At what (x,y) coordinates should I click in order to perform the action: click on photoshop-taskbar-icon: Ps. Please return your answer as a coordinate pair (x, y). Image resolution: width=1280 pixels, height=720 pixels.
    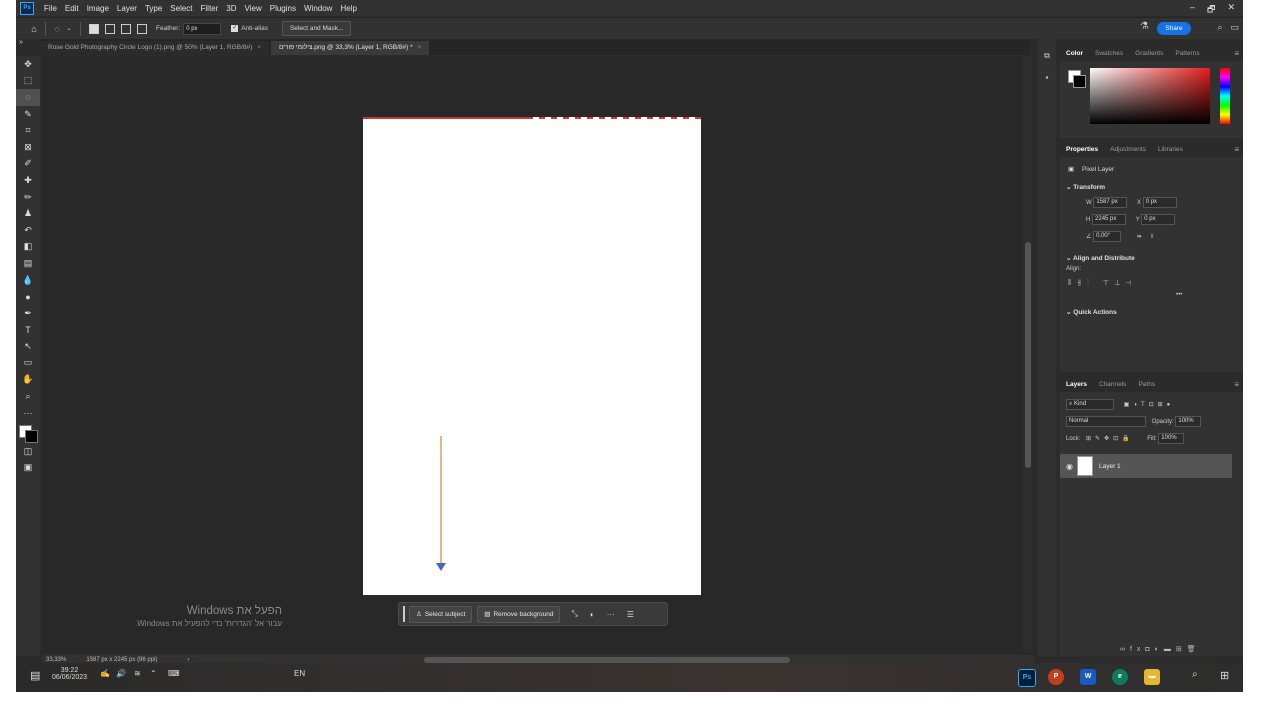
    Looking at the image, I should click on (1027, 678).